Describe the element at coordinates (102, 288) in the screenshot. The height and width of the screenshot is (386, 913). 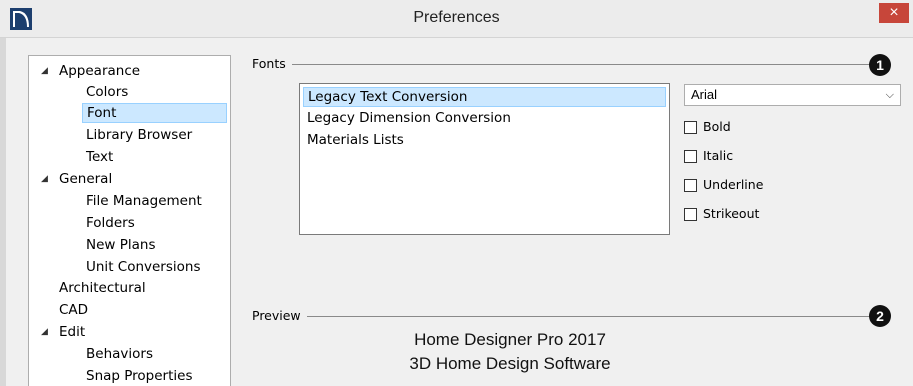
I see `tree-item-architectural: Architectural` at that location.